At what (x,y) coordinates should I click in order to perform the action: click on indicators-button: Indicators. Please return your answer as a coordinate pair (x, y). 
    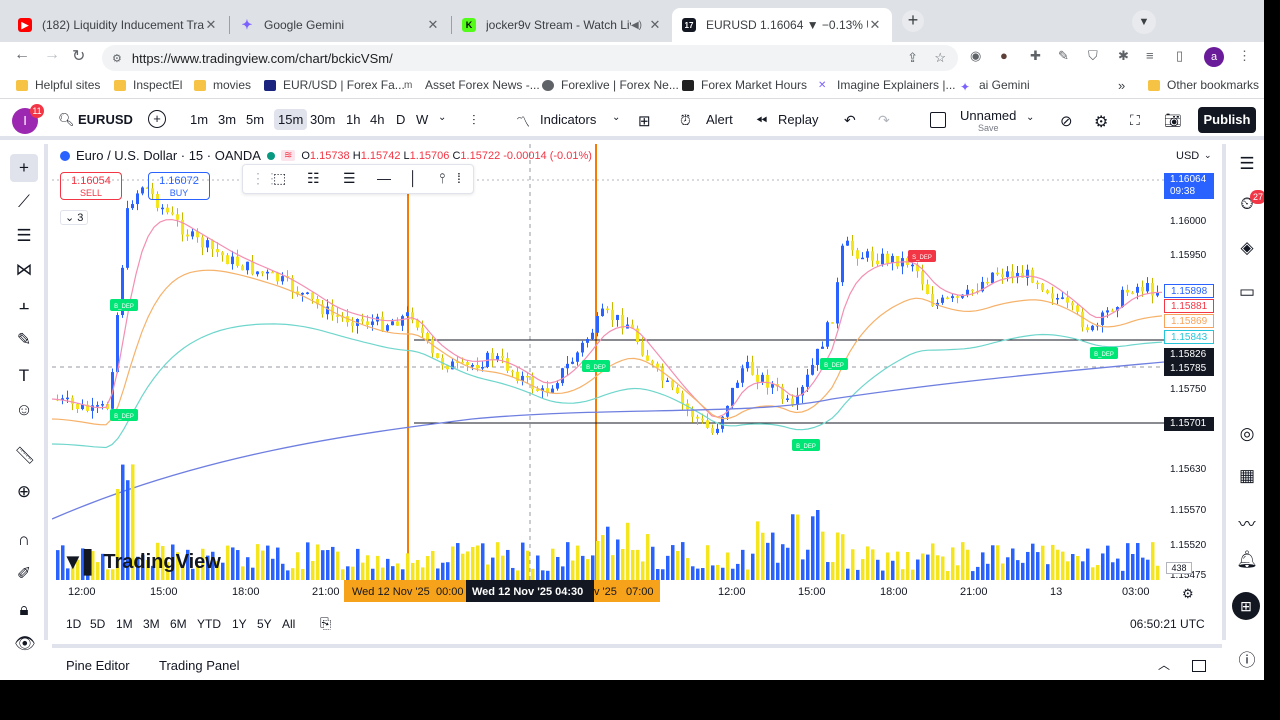
    Looking at the image, I should click on (568, 119).